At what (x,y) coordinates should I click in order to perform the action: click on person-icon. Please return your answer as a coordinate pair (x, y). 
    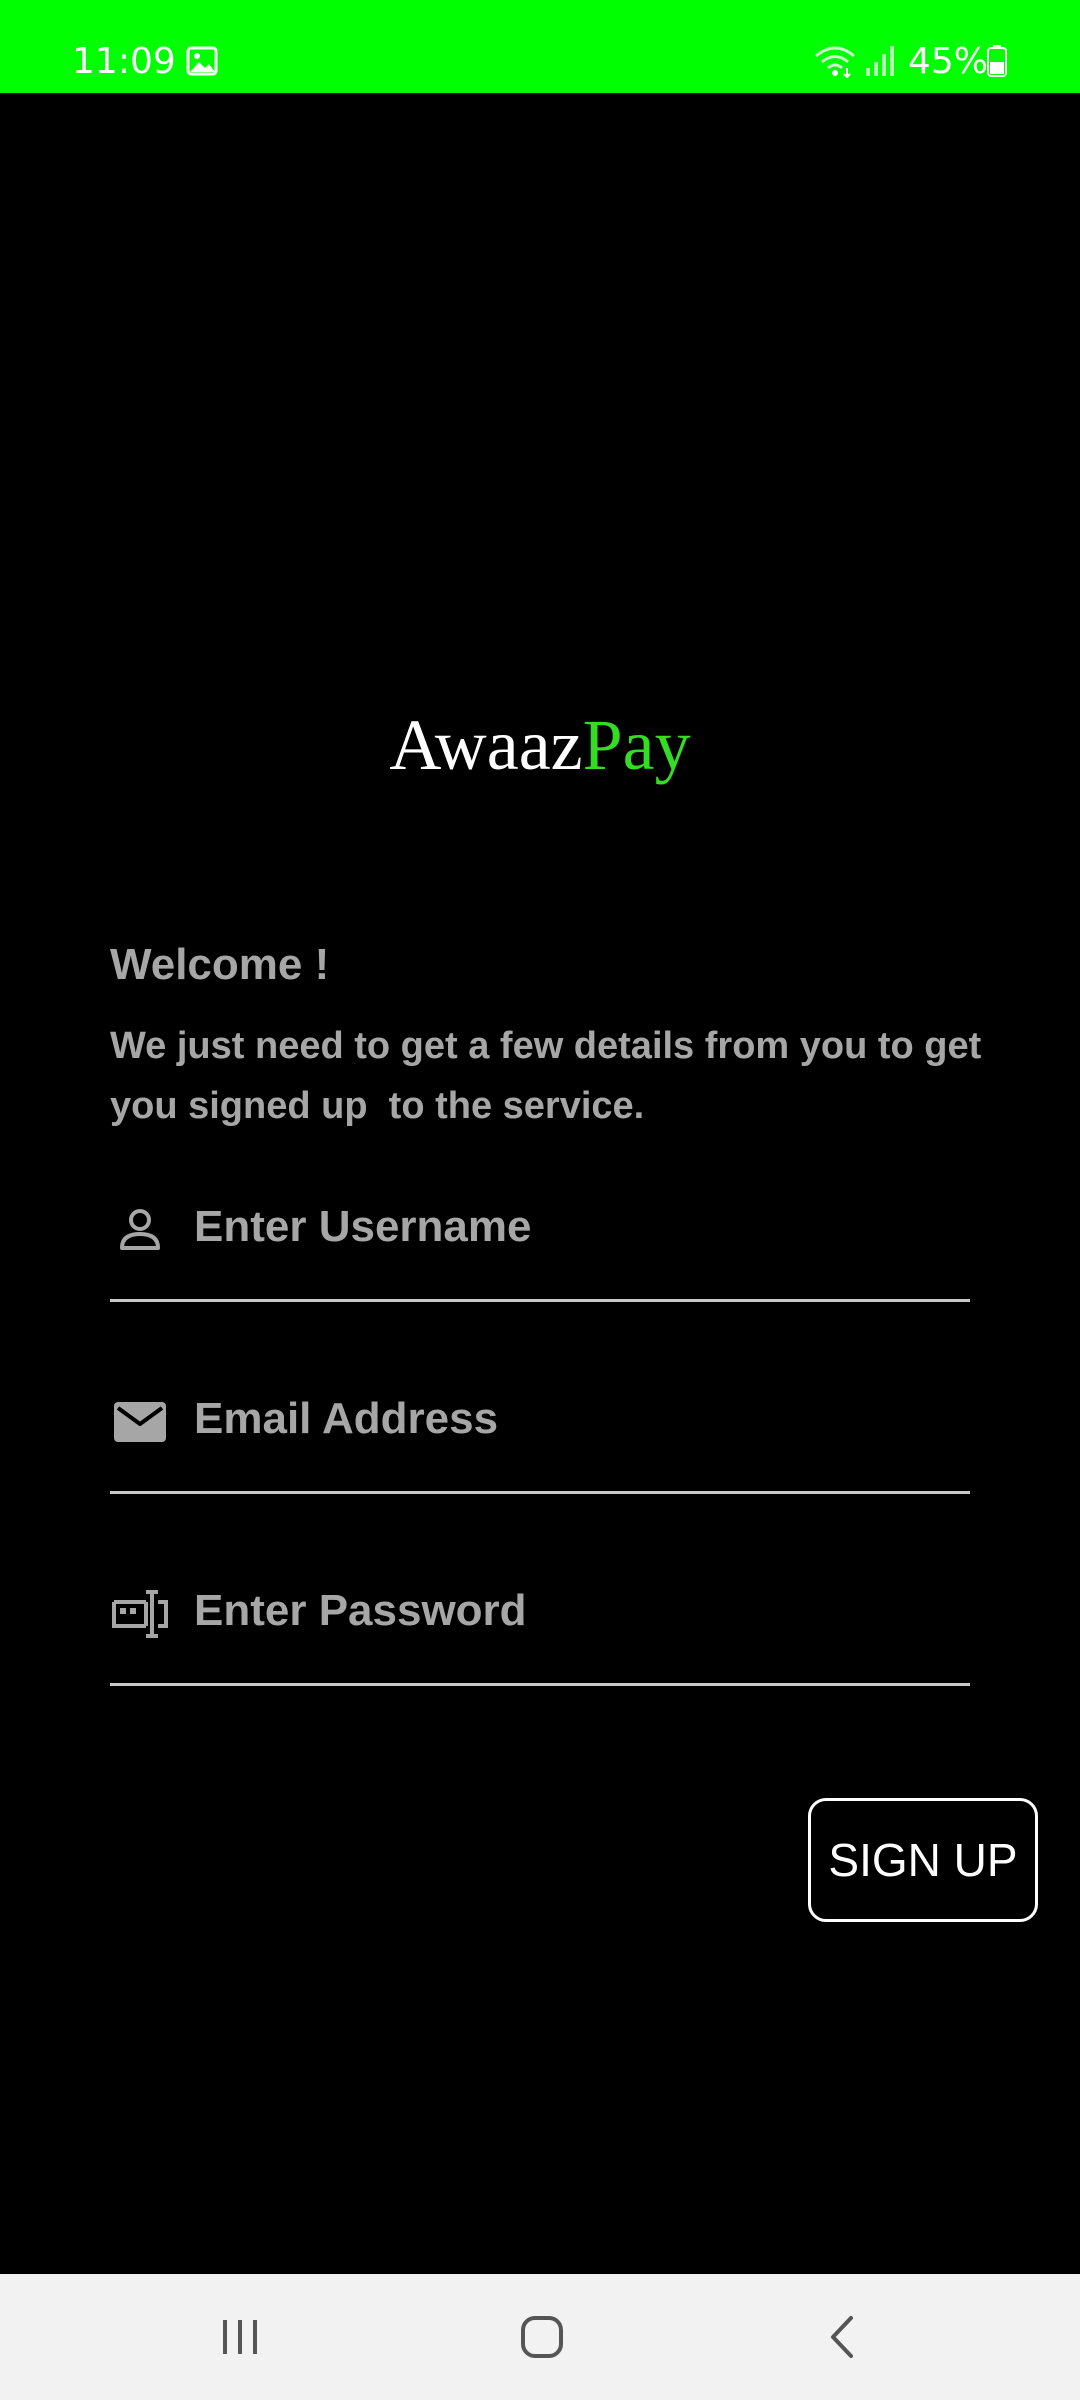
    Looking at the image, I should click on (140, 1230).